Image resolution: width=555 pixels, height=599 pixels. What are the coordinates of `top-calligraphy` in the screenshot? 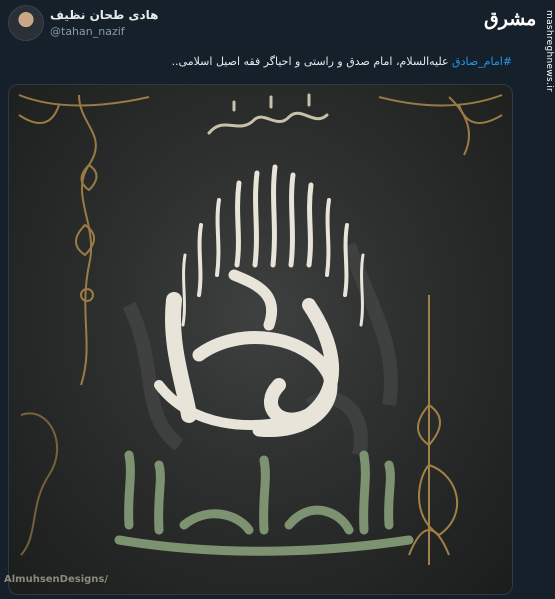 It's located at (268, 114).